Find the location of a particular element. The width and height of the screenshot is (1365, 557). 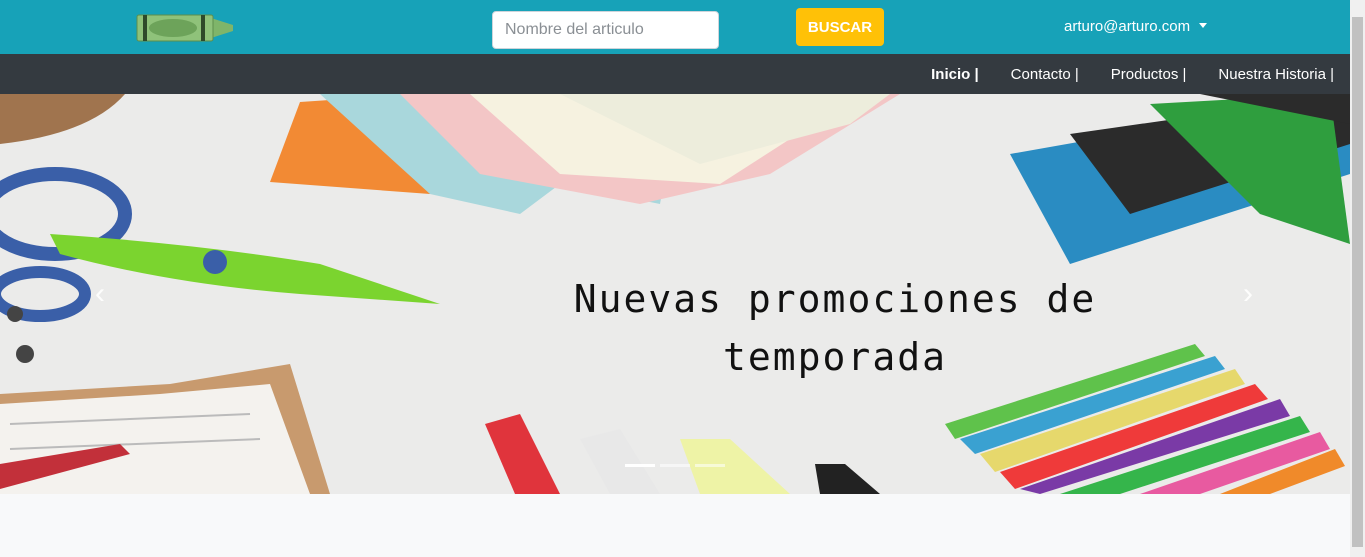

nav-item-nuestra-historia: Nuestra Historia | is located at coordinates (1276, 74).